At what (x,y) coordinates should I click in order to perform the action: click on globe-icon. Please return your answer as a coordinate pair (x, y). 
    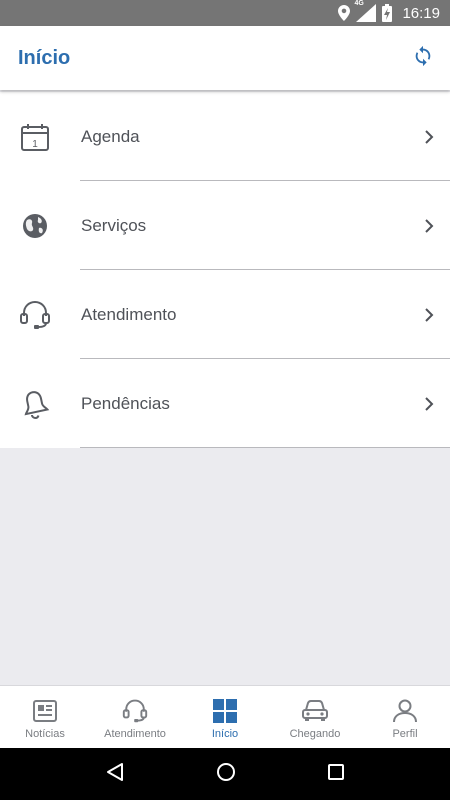
    Looking at the image, I should click on (35, 226).